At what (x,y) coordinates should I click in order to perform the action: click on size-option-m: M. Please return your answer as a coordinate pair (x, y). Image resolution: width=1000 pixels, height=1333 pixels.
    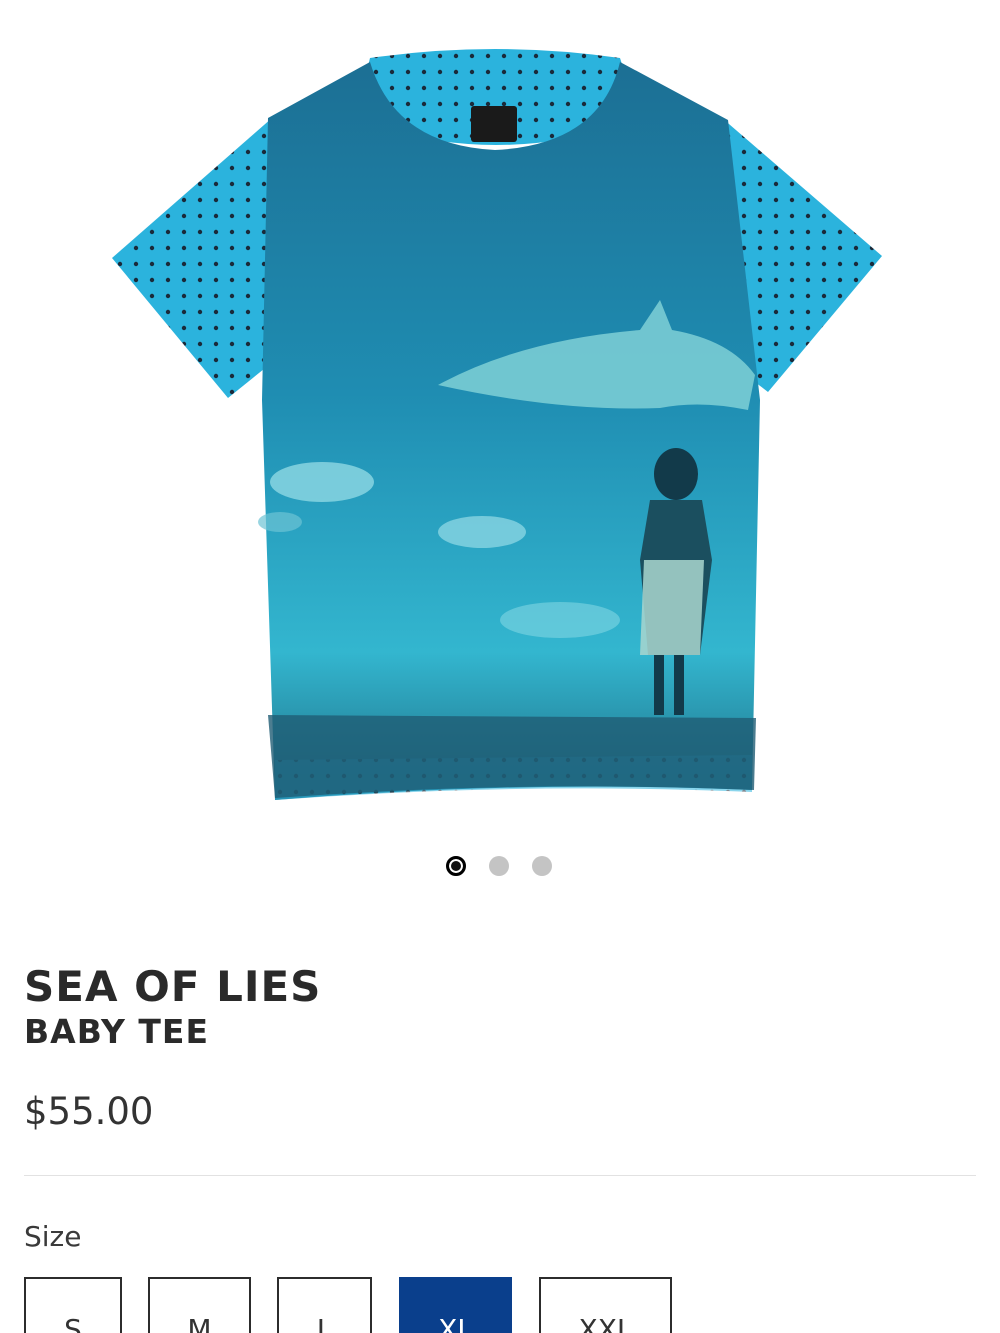
    Looking at the image, I should click on (199, 1305).